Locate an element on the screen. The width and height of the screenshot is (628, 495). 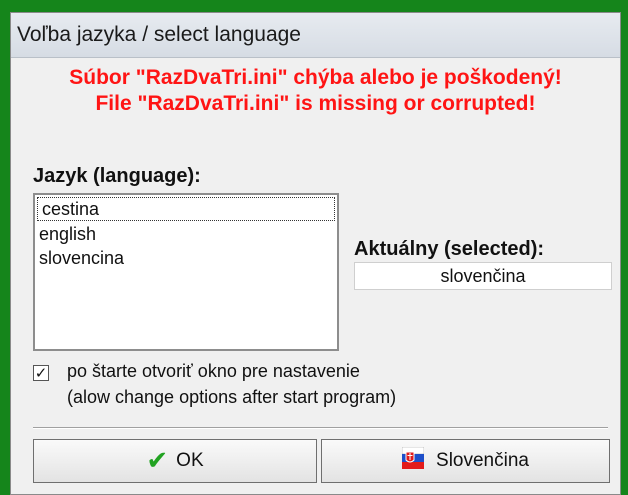
title-bar: Voľba jazyka / select language is located at coordinates (315, 35).